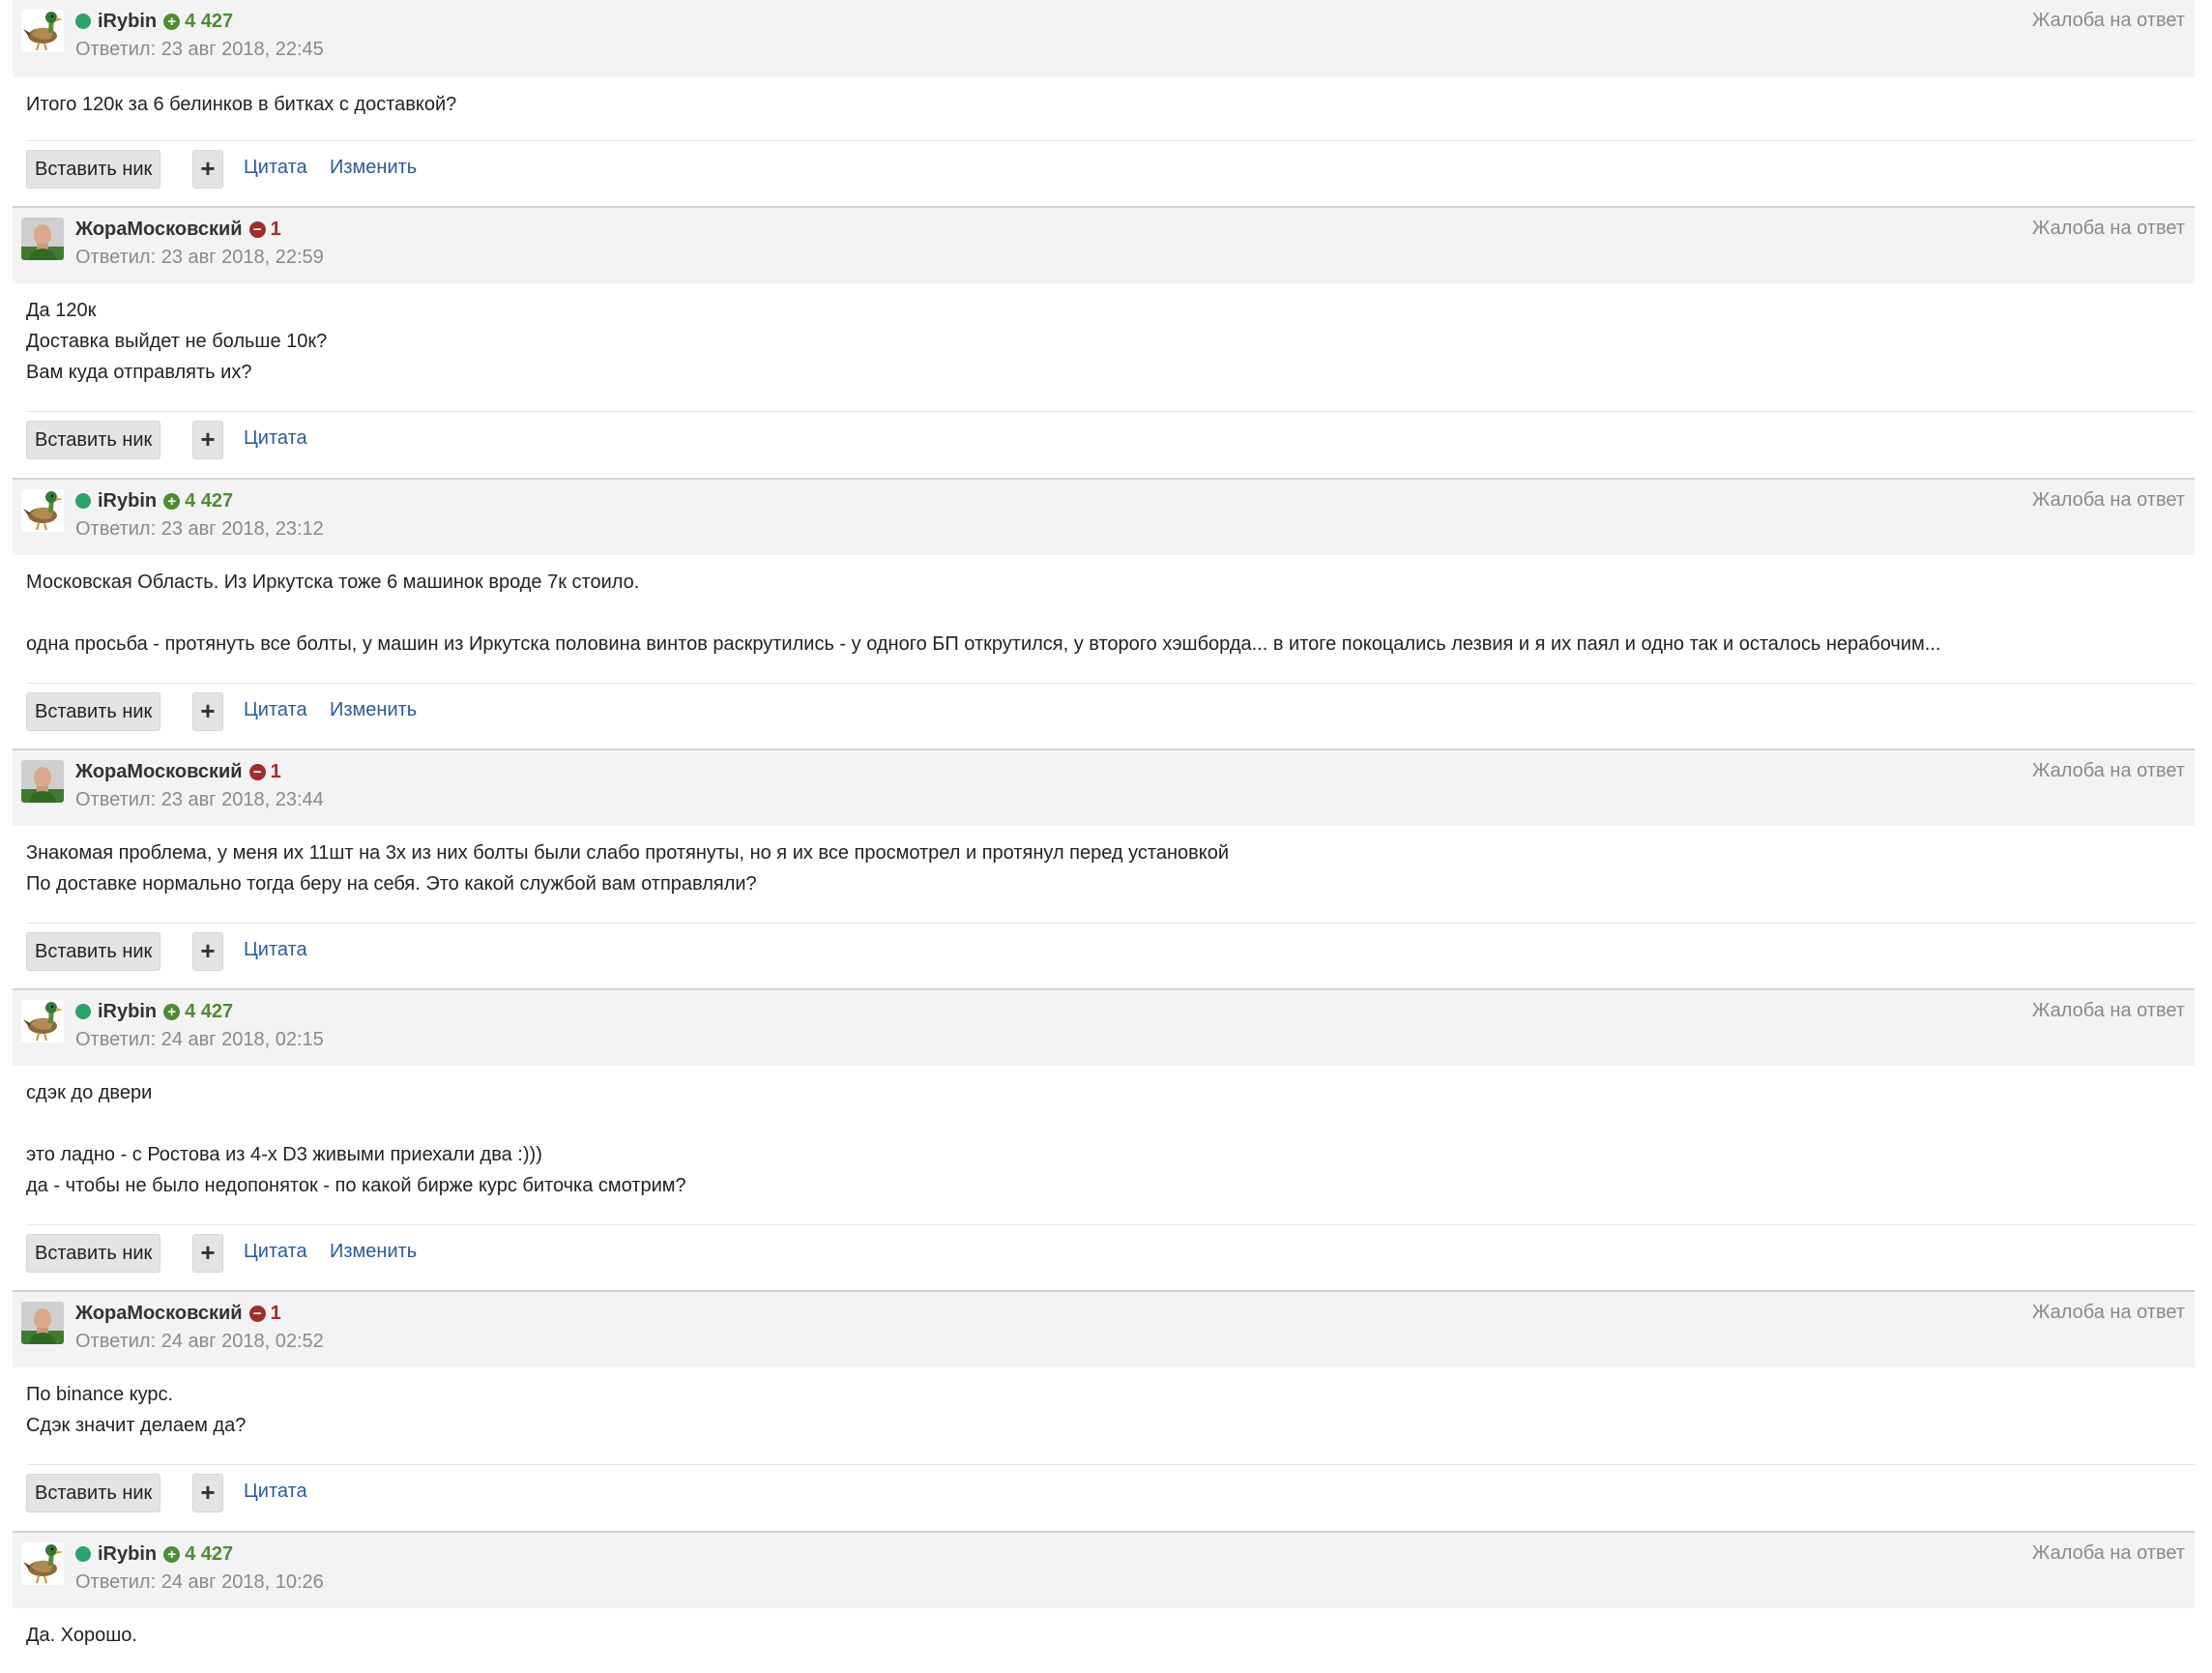 The width and height of the screenshot is (2212, 1673). What do you see at coordinates (100, 1394) in the screenshot?
I see `post-text-line: По binance курс.` at bounding box center [100, 1394].